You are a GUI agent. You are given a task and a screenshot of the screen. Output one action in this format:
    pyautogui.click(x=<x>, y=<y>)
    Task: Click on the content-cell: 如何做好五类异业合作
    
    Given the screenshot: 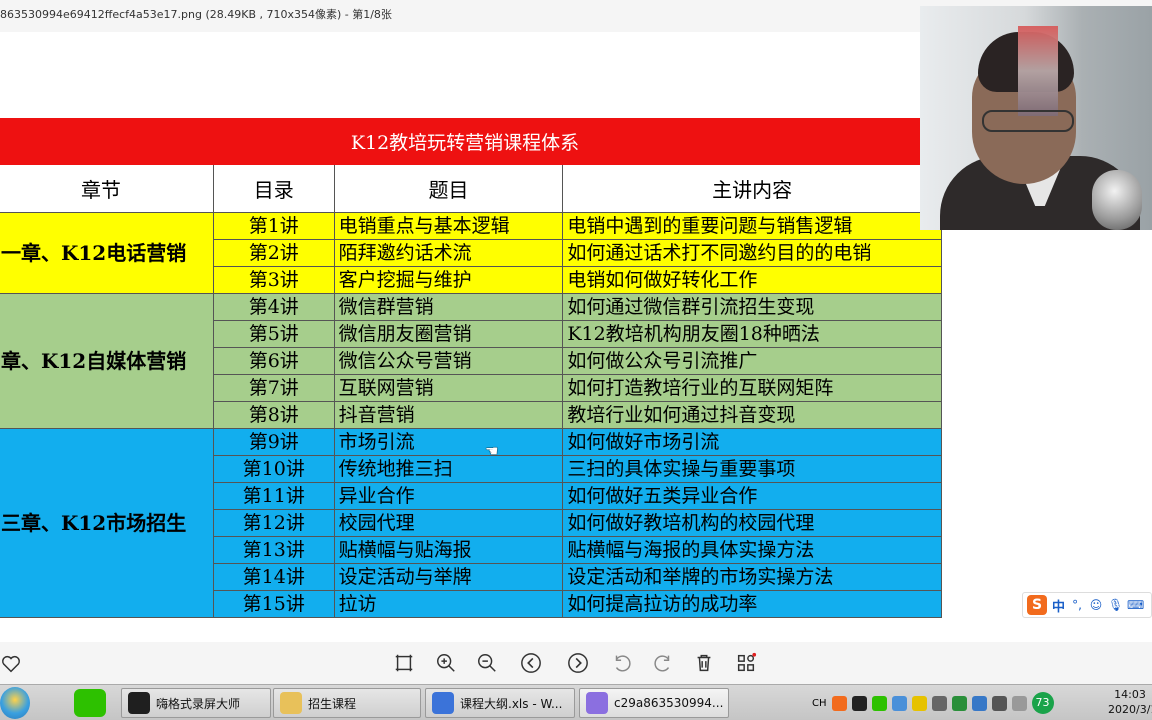 What is the action you would take?
    pyautogui.click(x=752, y=496)
    